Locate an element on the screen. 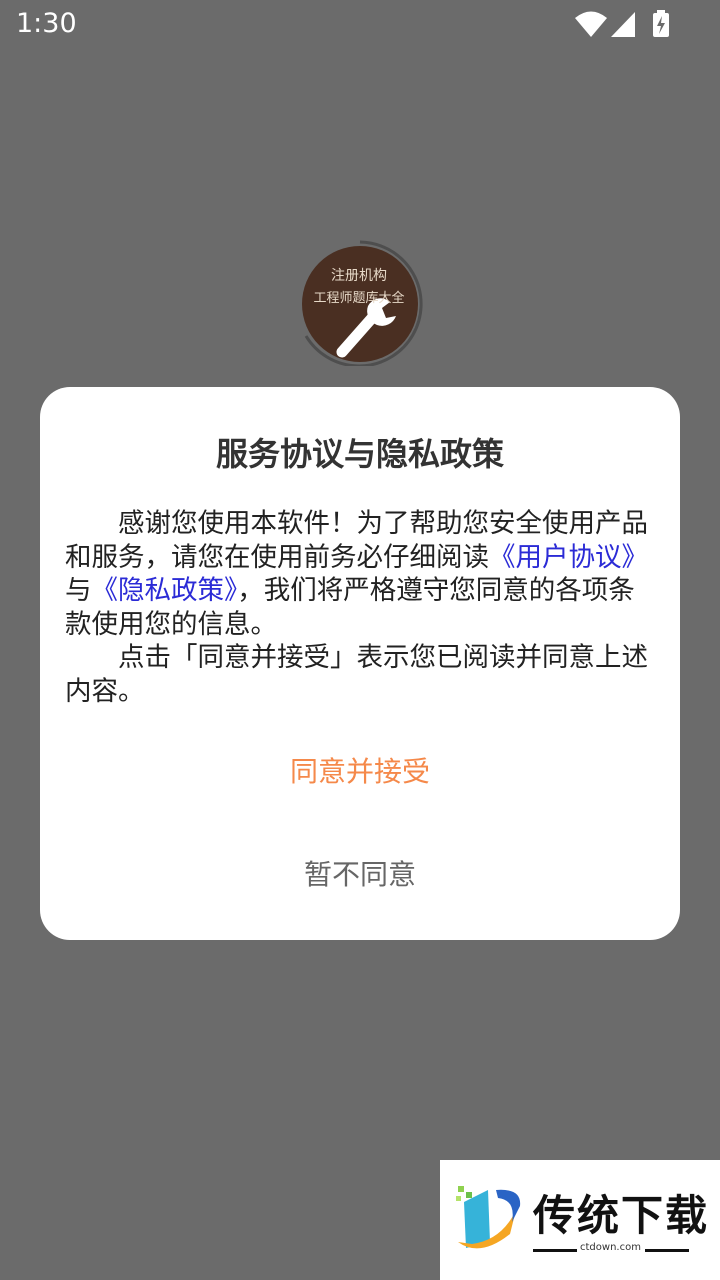 The height and width of the screenshot is (1280, 720). logo-subtitle: 工程师题库大全 is located at coordinates (359, 298).